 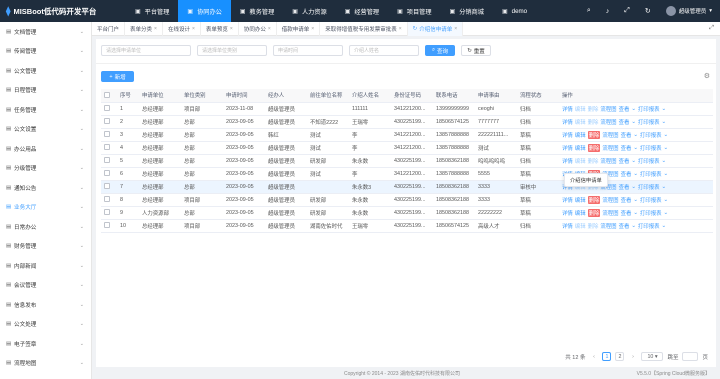 What do you see at coordinates (45, 286) in the screenshot?
I see `sidebar-item-13: ▤ 会议管理 ⌄` at bounding box center [45, 286].